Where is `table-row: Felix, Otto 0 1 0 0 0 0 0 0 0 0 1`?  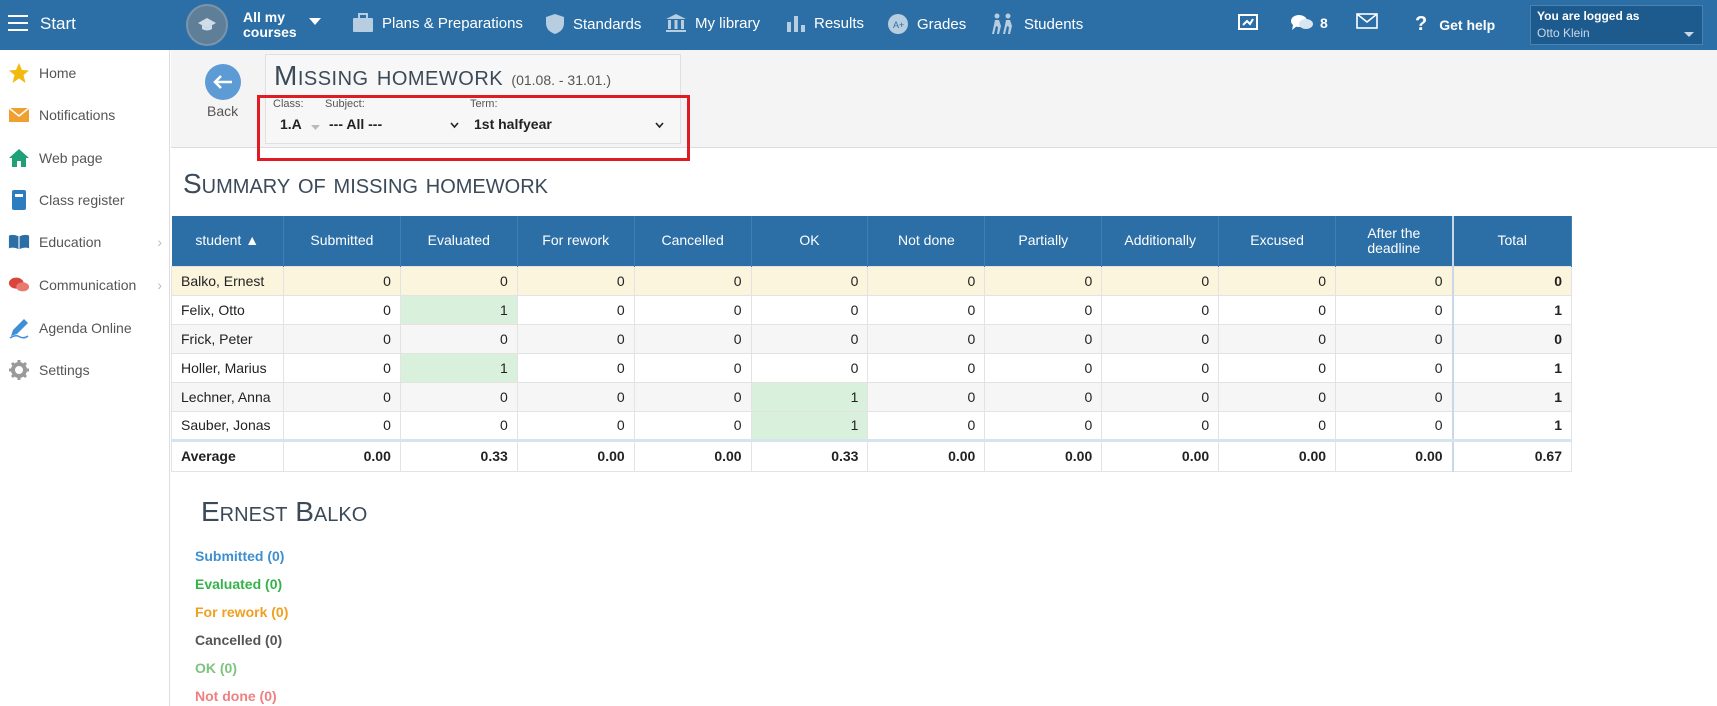 table-row: Felix, Otto 0 1 0 0 0 0 0 0 0 0 1 is located at coordinates (871, 309).